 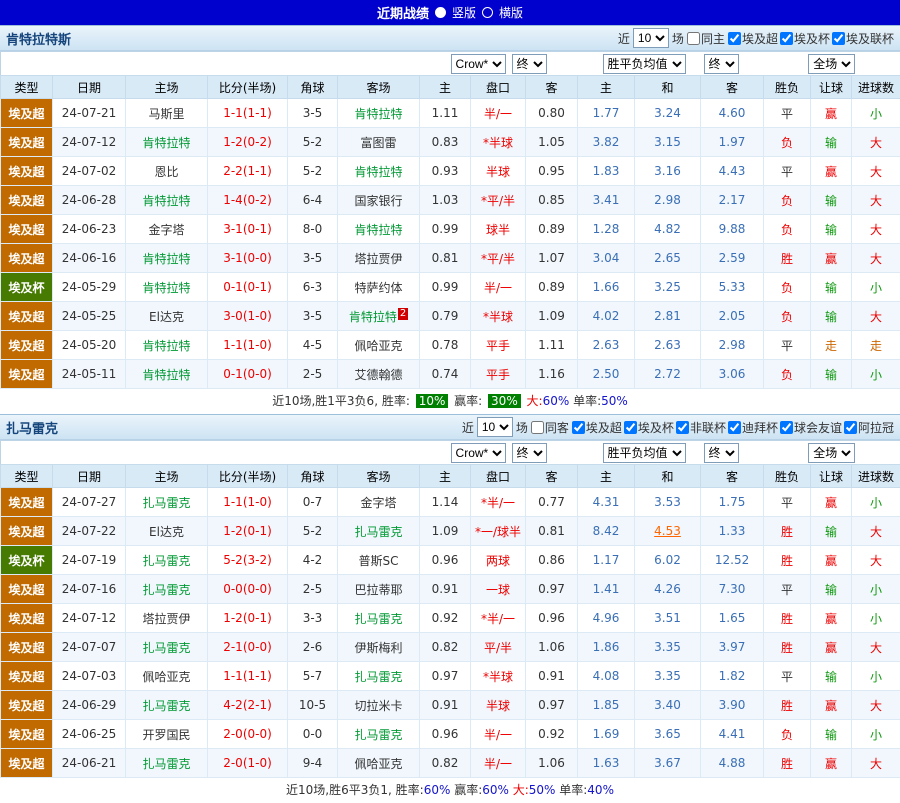 I want to click on away-team-cell: 塔拉贾伊, so click(x=379, y=258).